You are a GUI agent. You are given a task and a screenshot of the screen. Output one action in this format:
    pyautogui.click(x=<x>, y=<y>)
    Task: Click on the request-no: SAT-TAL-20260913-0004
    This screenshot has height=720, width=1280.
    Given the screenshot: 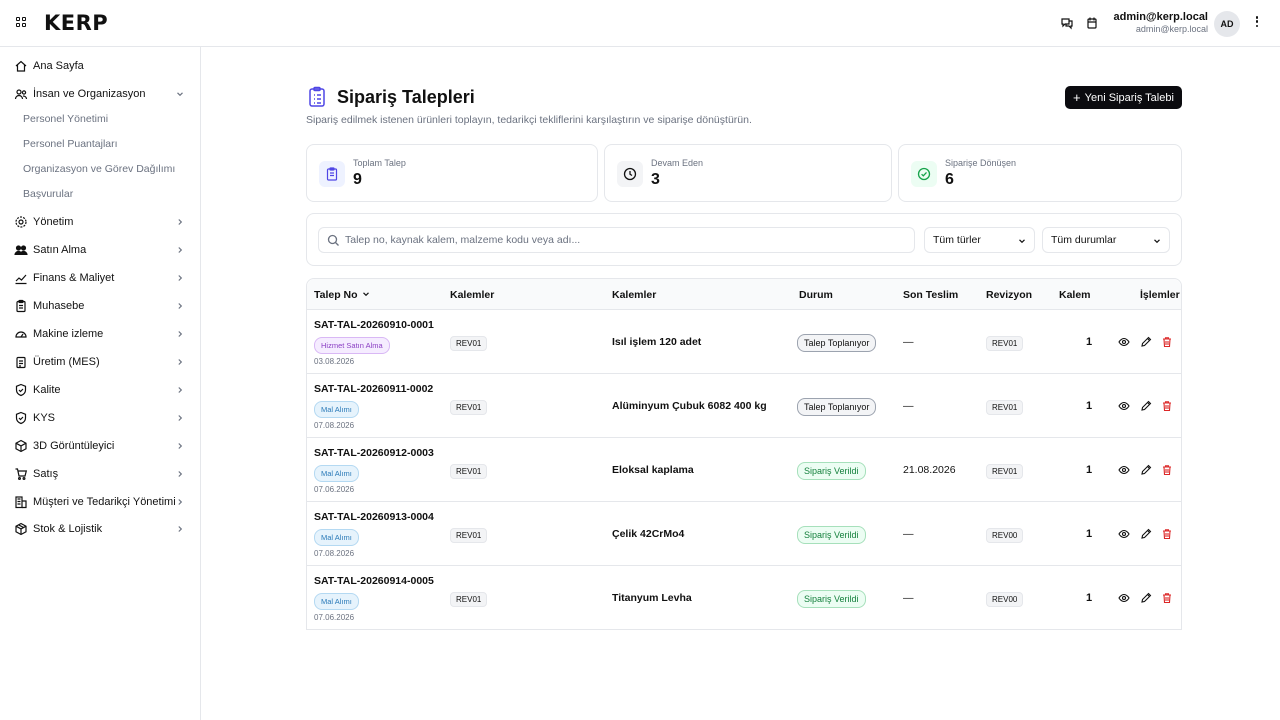 What is the action you would take?
    pyautogui.click(x=374, y=517)
    